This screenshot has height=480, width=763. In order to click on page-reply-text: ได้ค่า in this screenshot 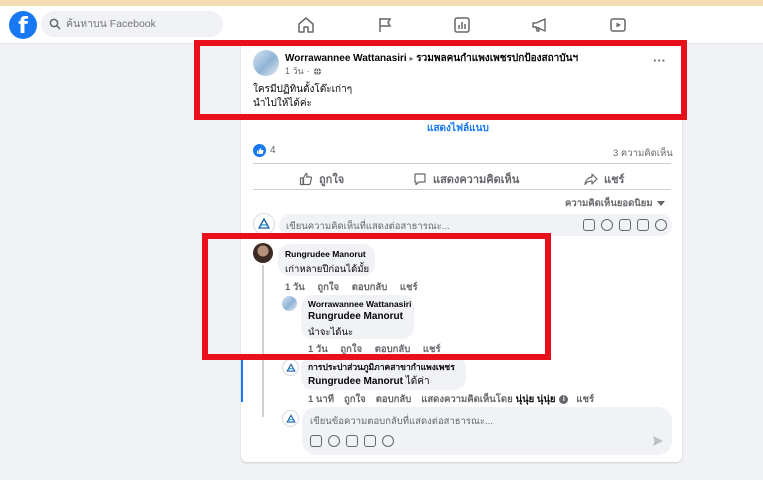, I will do `click(417, 381)`.